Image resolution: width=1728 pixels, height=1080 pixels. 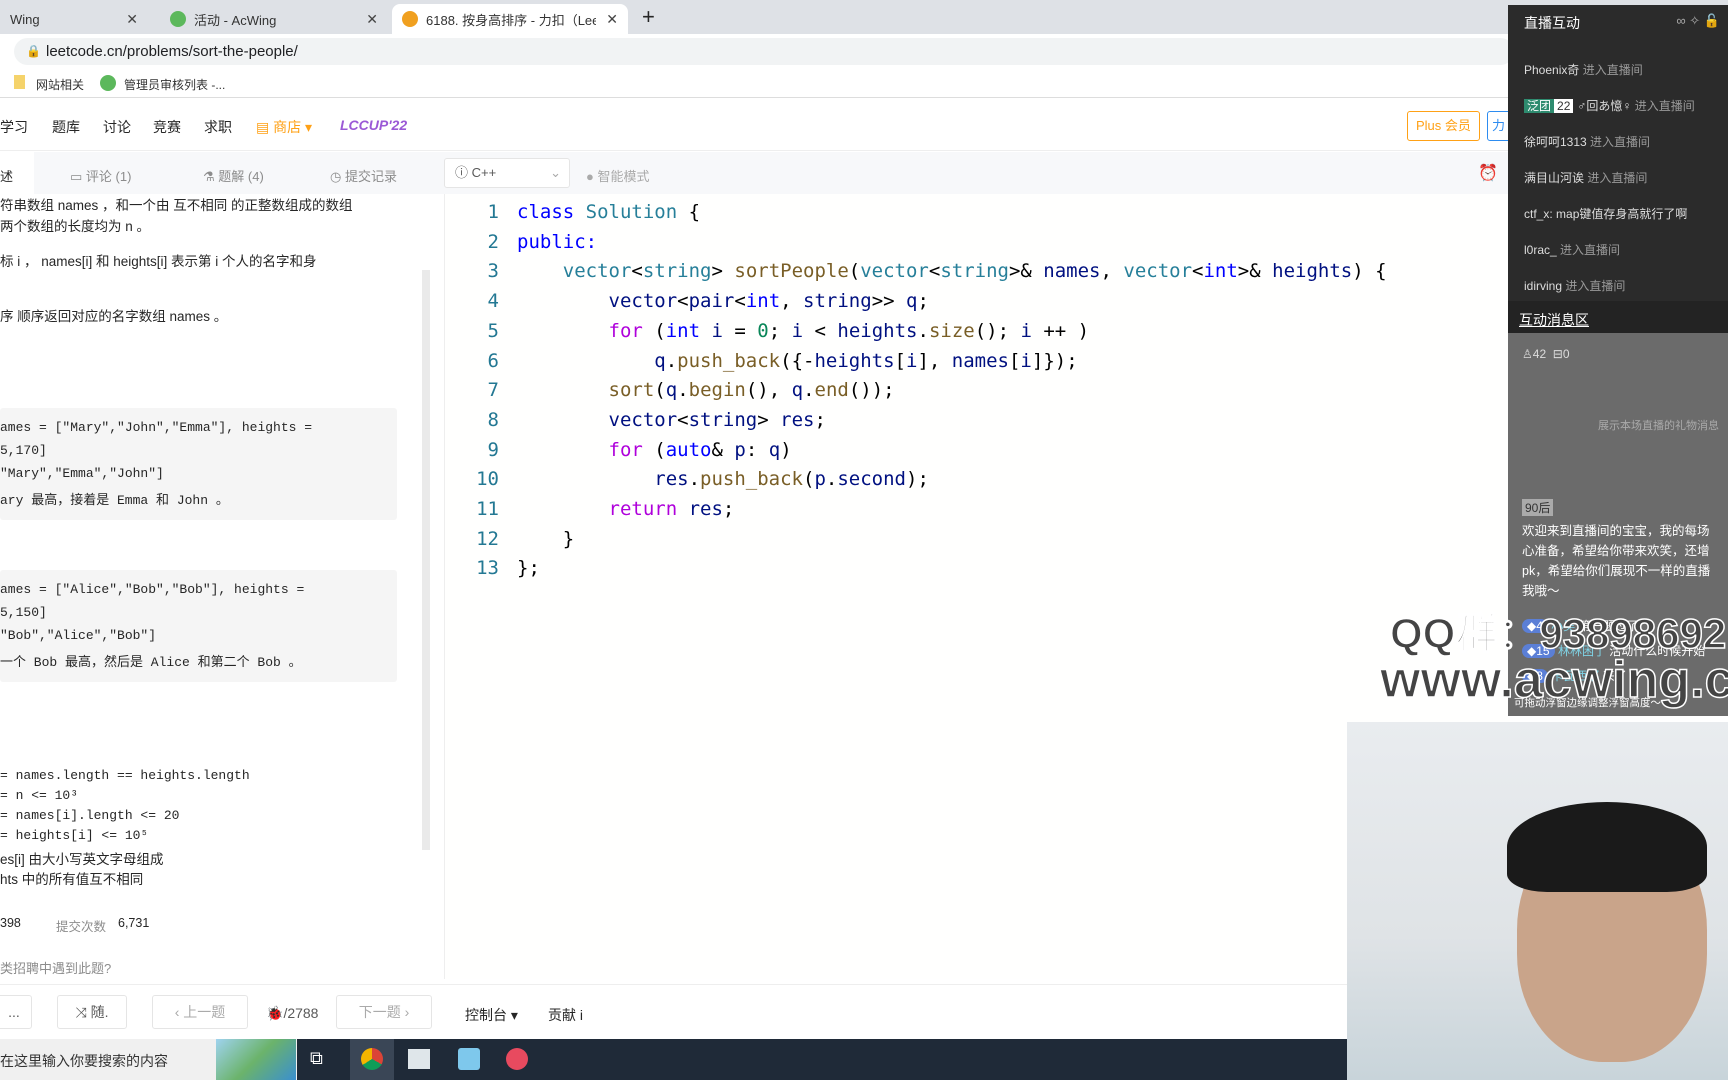 What do you see at coordinates (831, 390) in the screenshot?
I see `code-token: end` at bounding box center [831, 390].